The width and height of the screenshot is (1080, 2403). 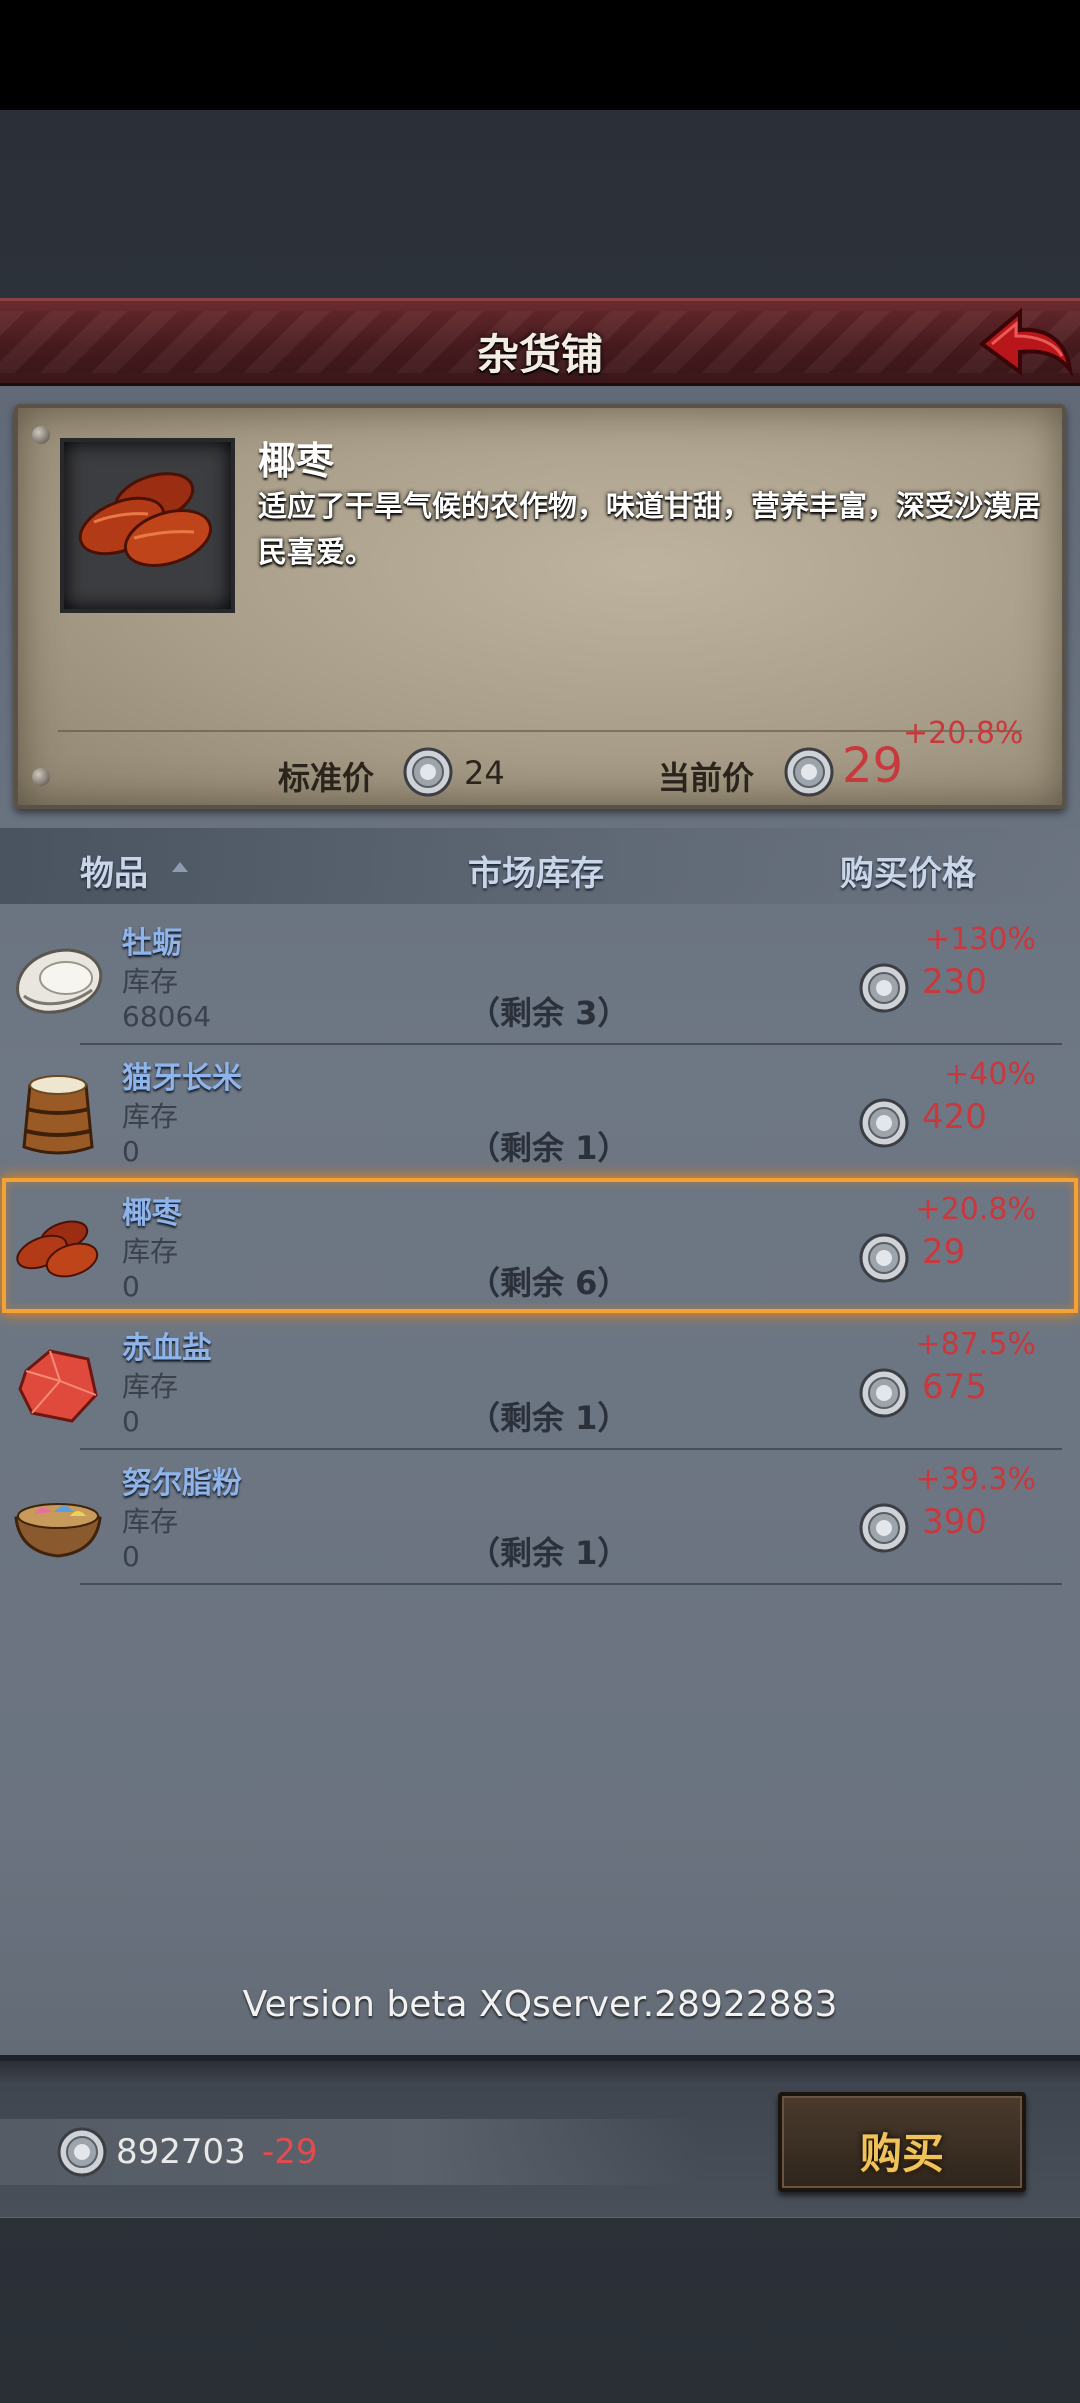 What do you see at coordinates (954, 1522) in the screenshot?
I see `row-price: 390` at bounding box center [954, 1522].